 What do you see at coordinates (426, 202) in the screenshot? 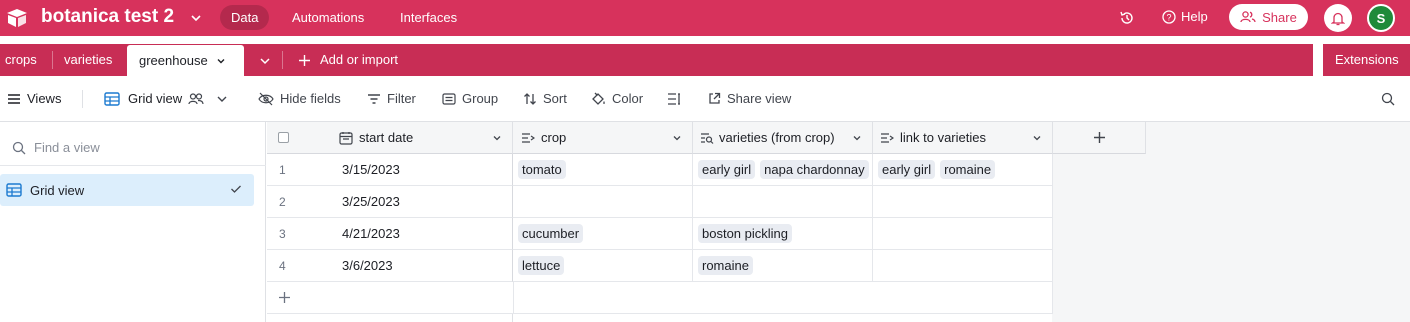
I see `start-date-cell: 3/25/2023` at bounding box center [426, 202].